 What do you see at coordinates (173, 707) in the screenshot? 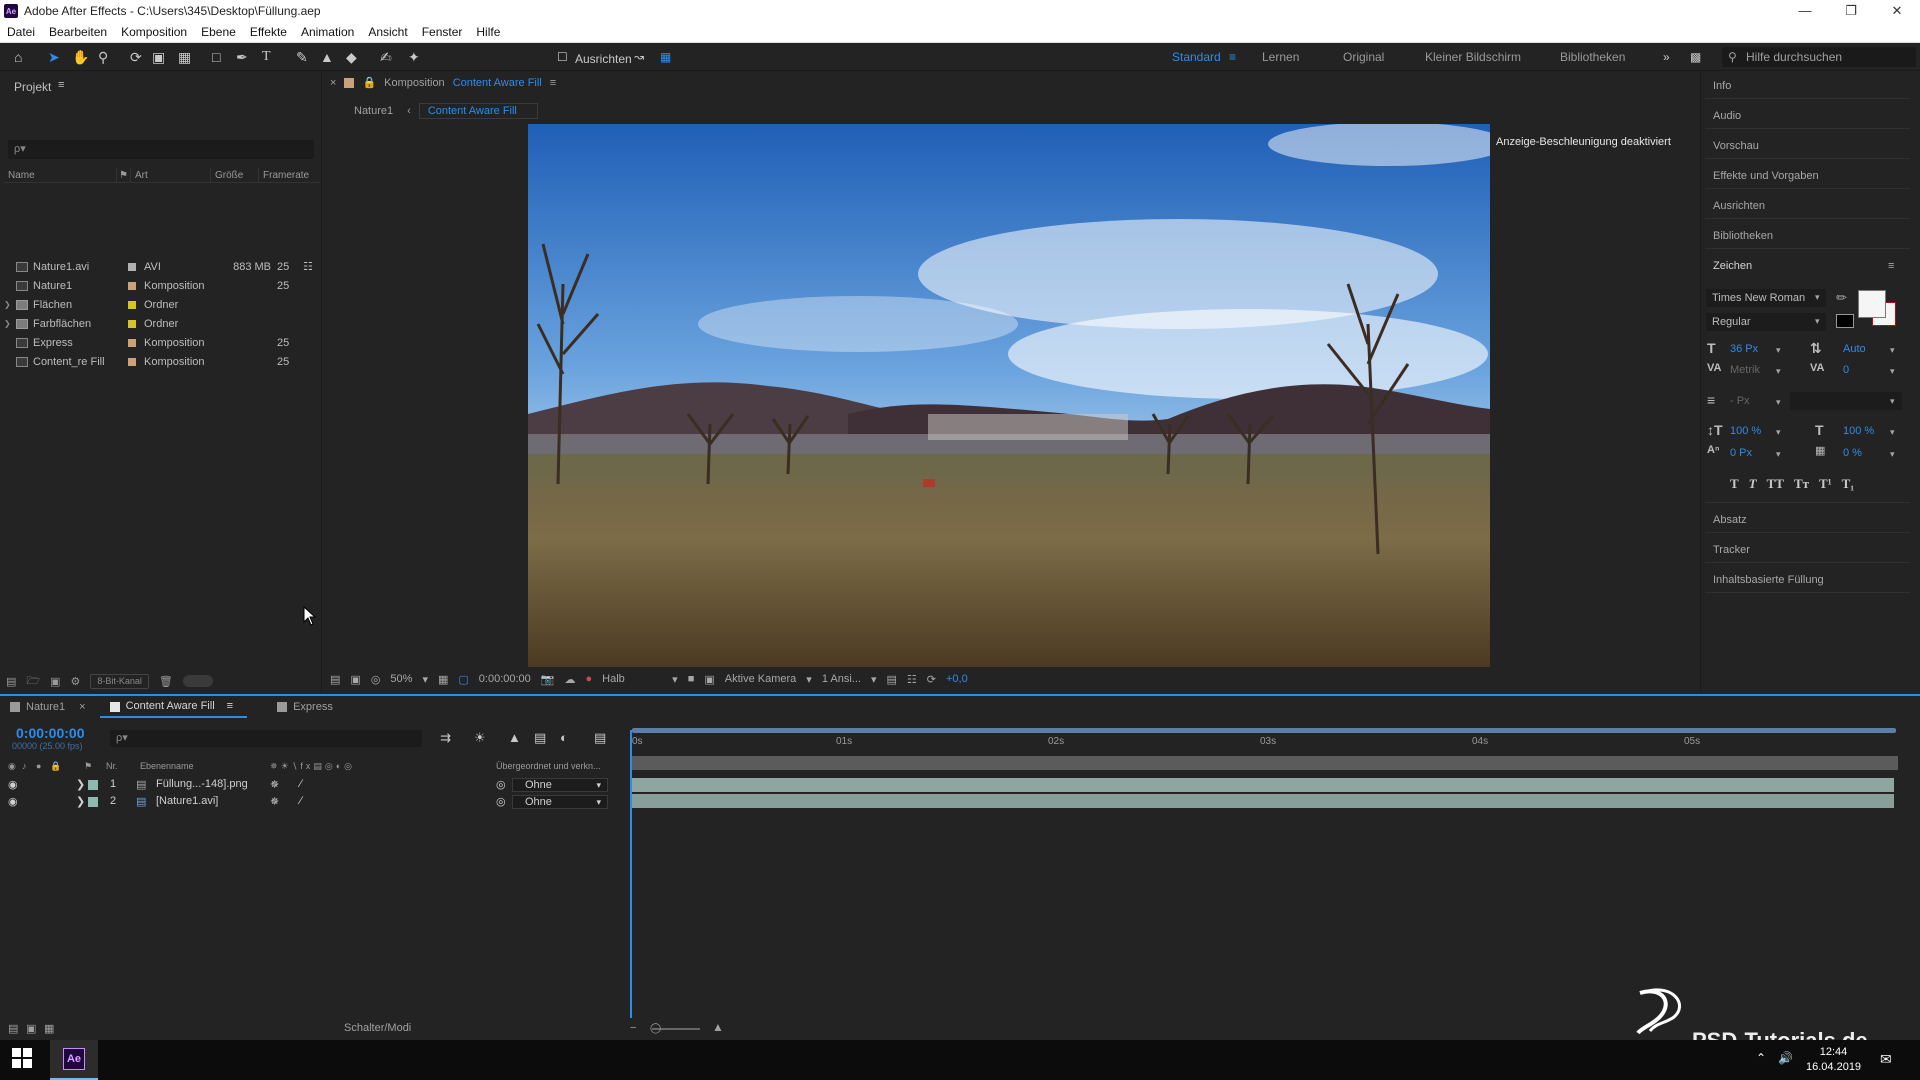
I see `timeline-tab-content-aware-fill: Content Aware Fill ≡` at bounding box center [173, 707].